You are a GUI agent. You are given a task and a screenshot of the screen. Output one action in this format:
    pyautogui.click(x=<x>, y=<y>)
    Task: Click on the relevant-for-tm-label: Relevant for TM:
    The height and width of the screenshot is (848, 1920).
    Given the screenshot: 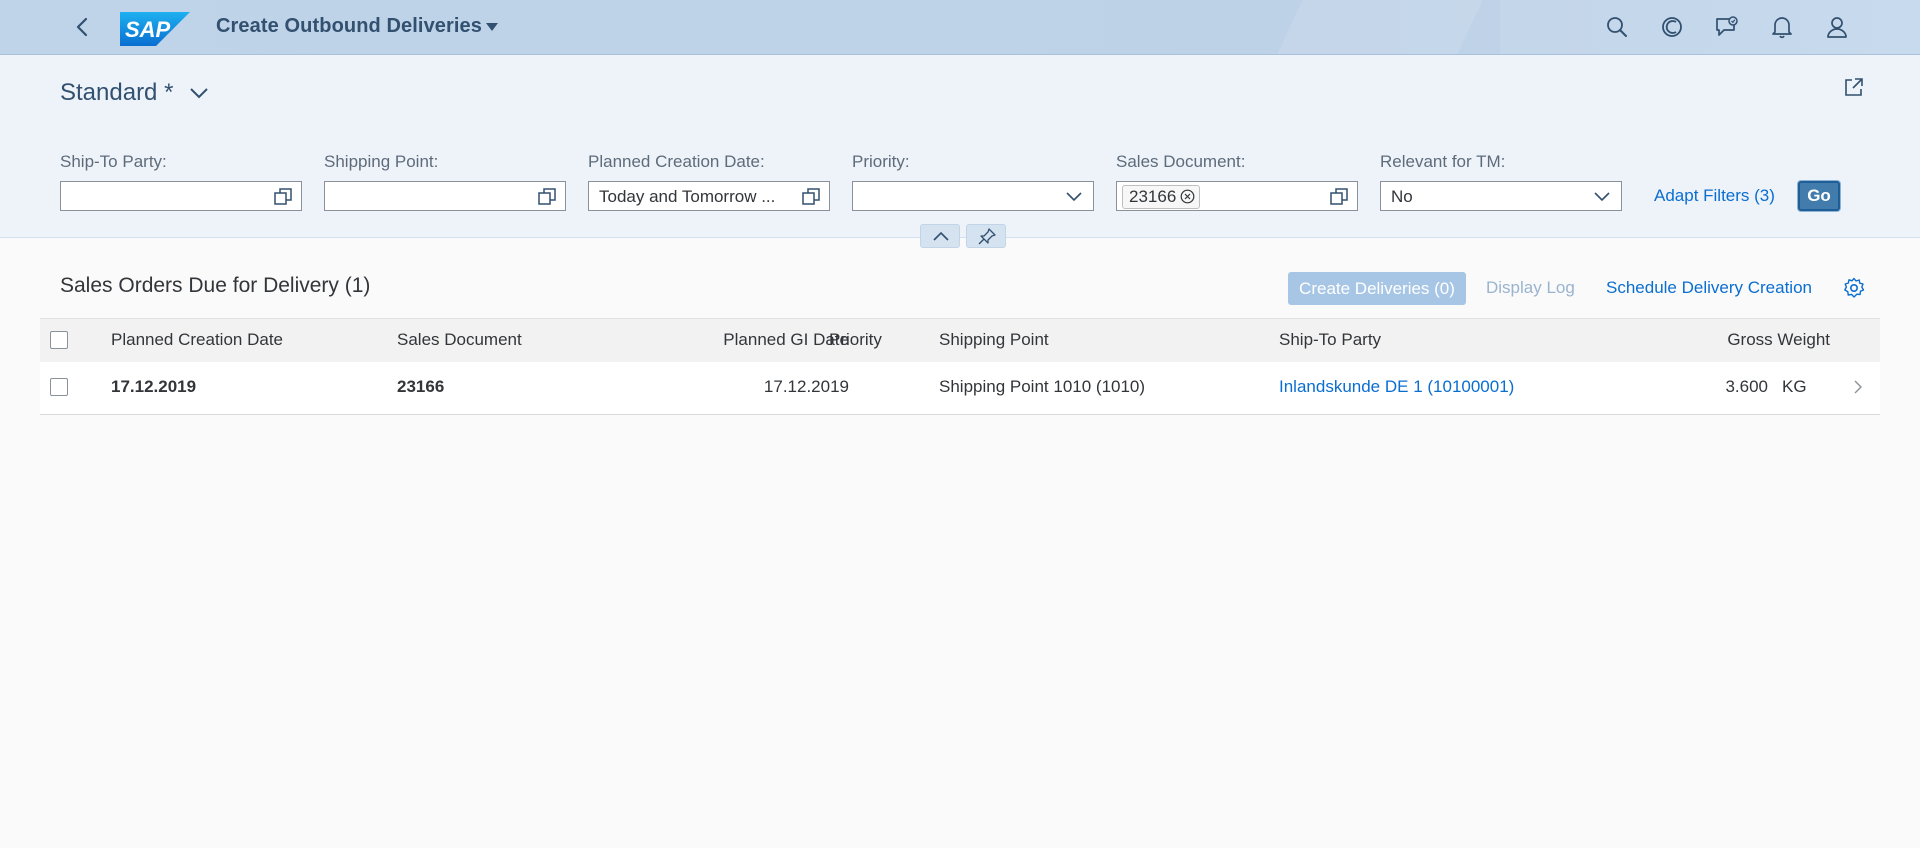 What is the action you would take?
    pyautogui.click(x=1443, y=161)
    